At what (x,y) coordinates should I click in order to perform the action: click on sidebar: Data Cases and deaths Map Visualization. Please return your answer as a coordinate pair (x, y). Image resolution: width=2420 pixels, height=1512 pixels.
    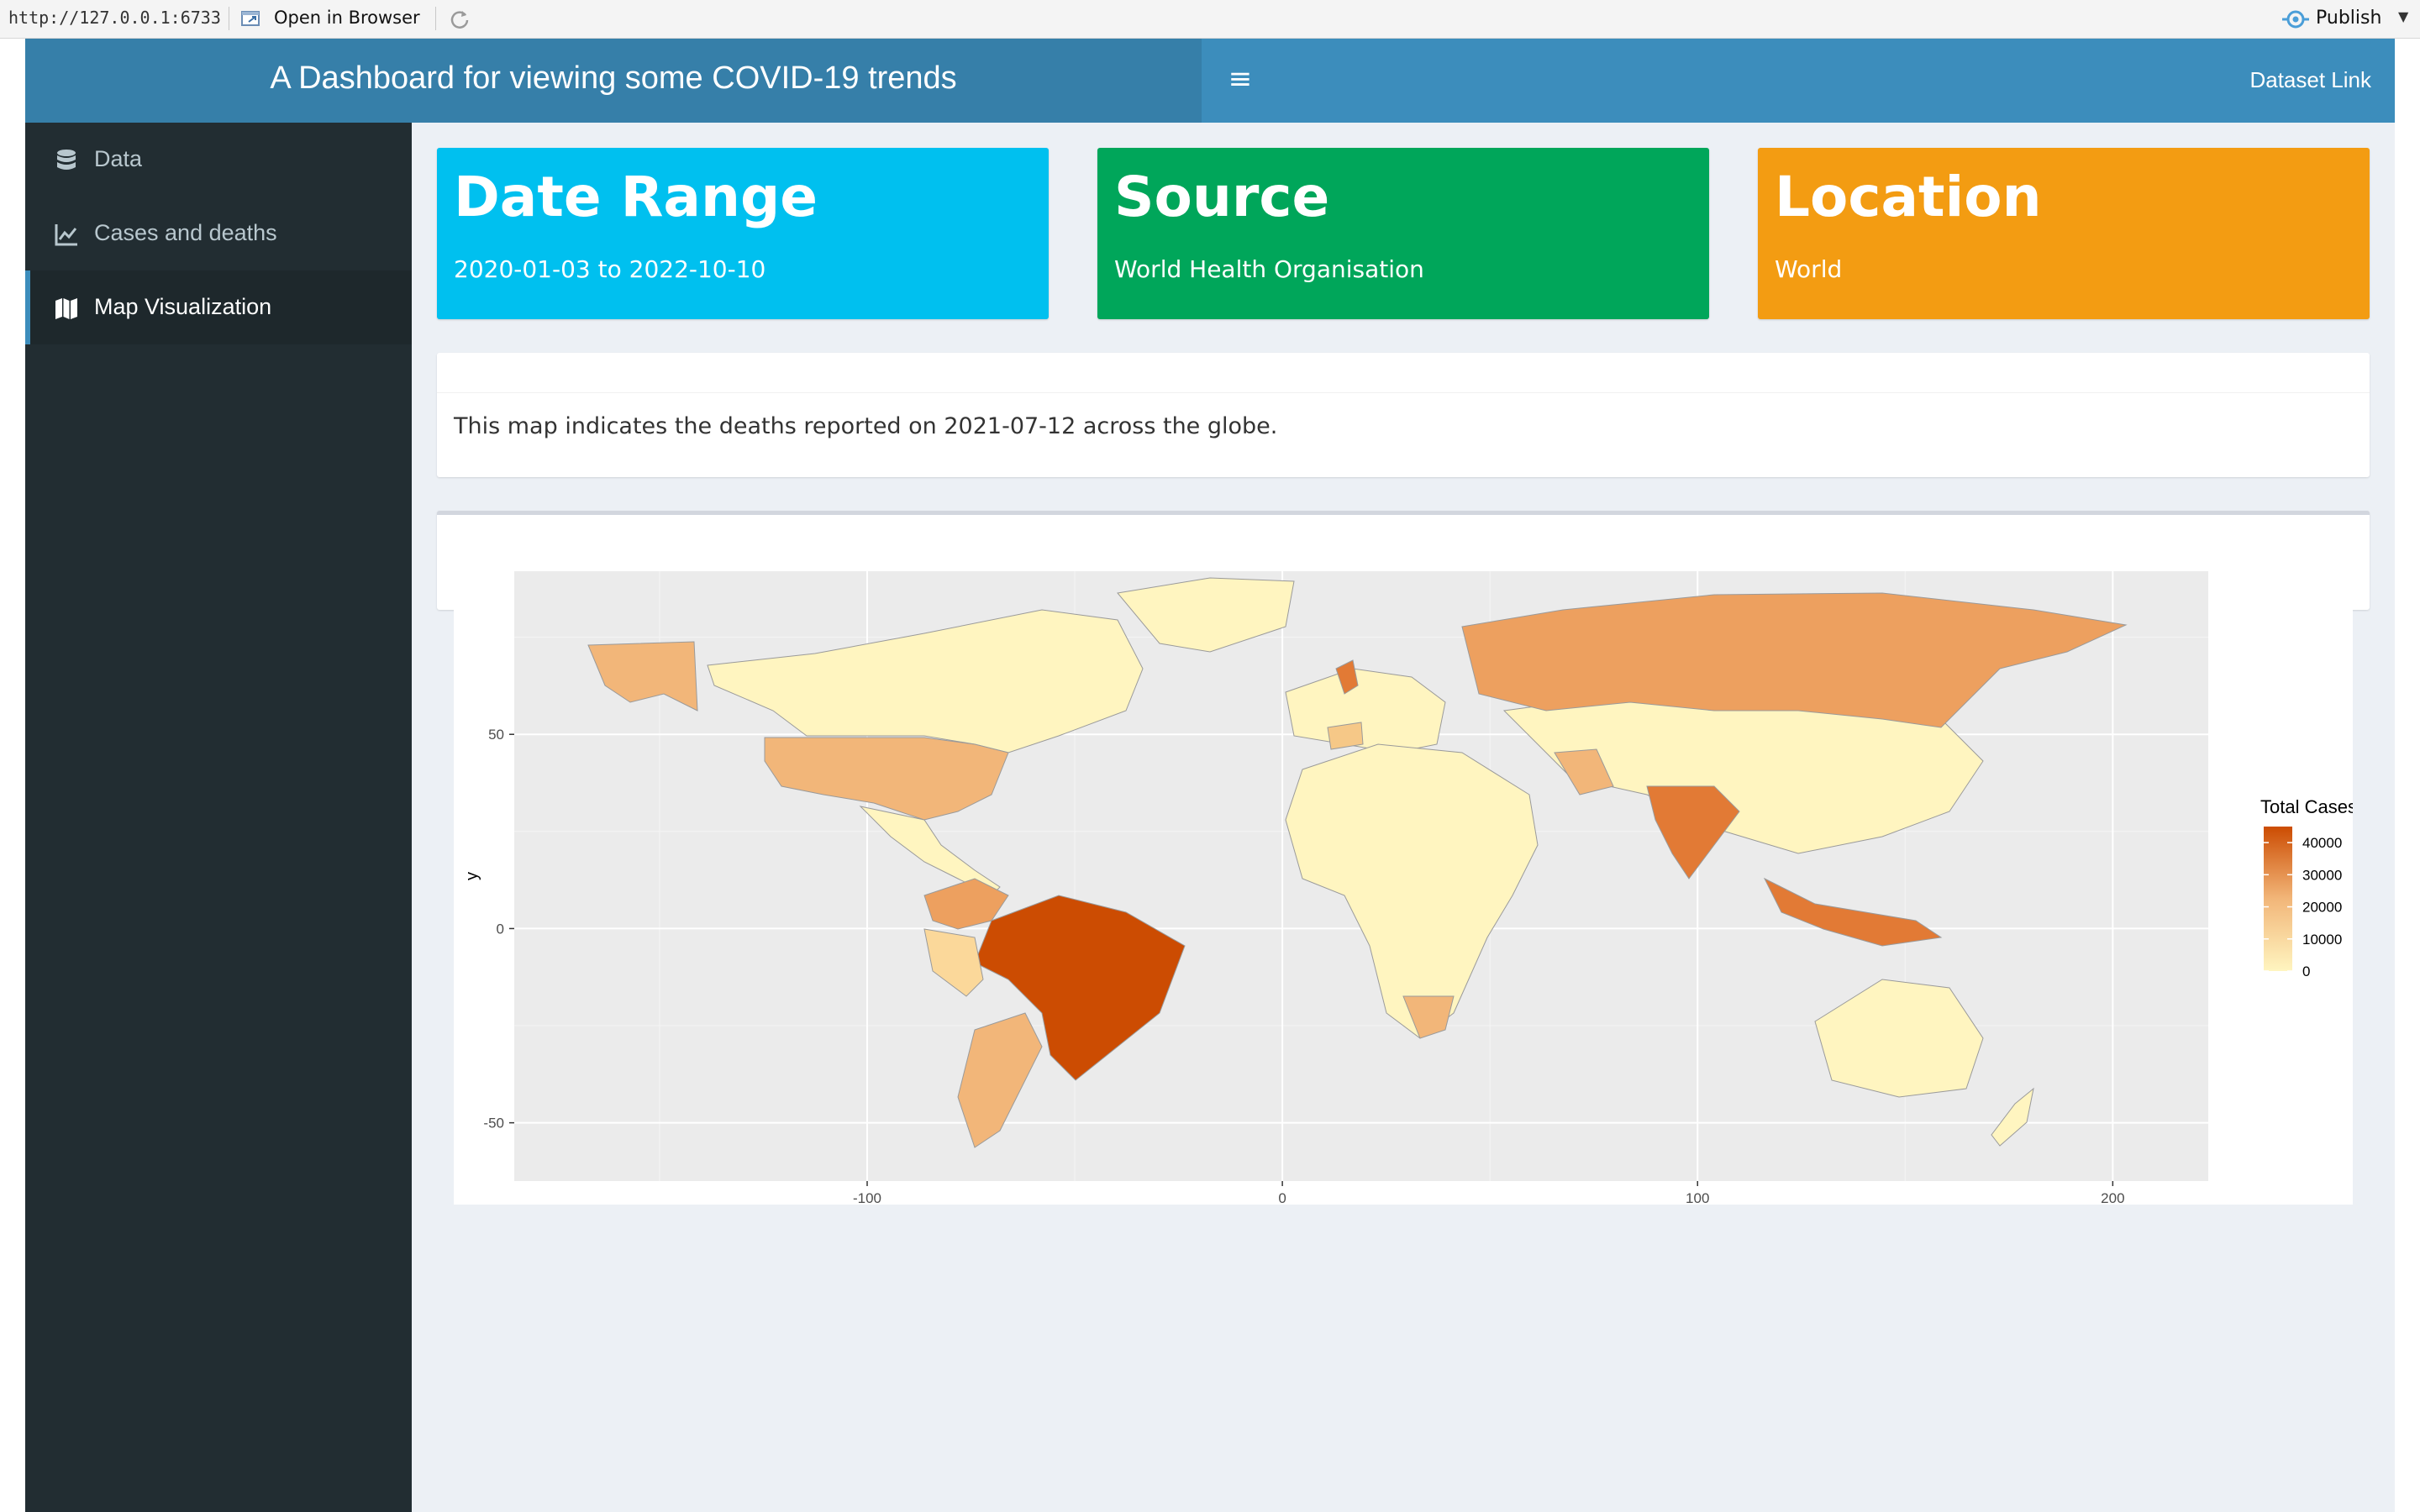
    Looking at the image, I should click on (218, 817).